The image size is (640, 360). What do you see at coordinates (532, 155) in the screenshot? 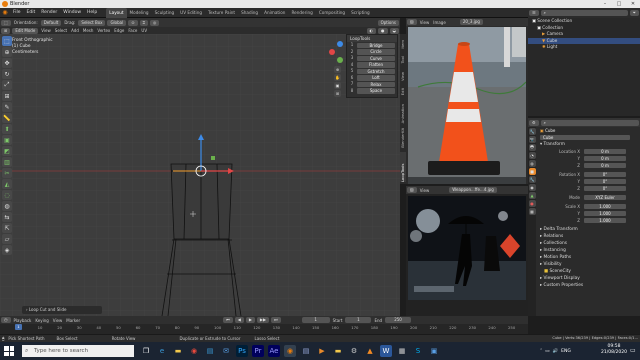
I see `scene-props-icon: ◔` at bounding box center [532, 155].